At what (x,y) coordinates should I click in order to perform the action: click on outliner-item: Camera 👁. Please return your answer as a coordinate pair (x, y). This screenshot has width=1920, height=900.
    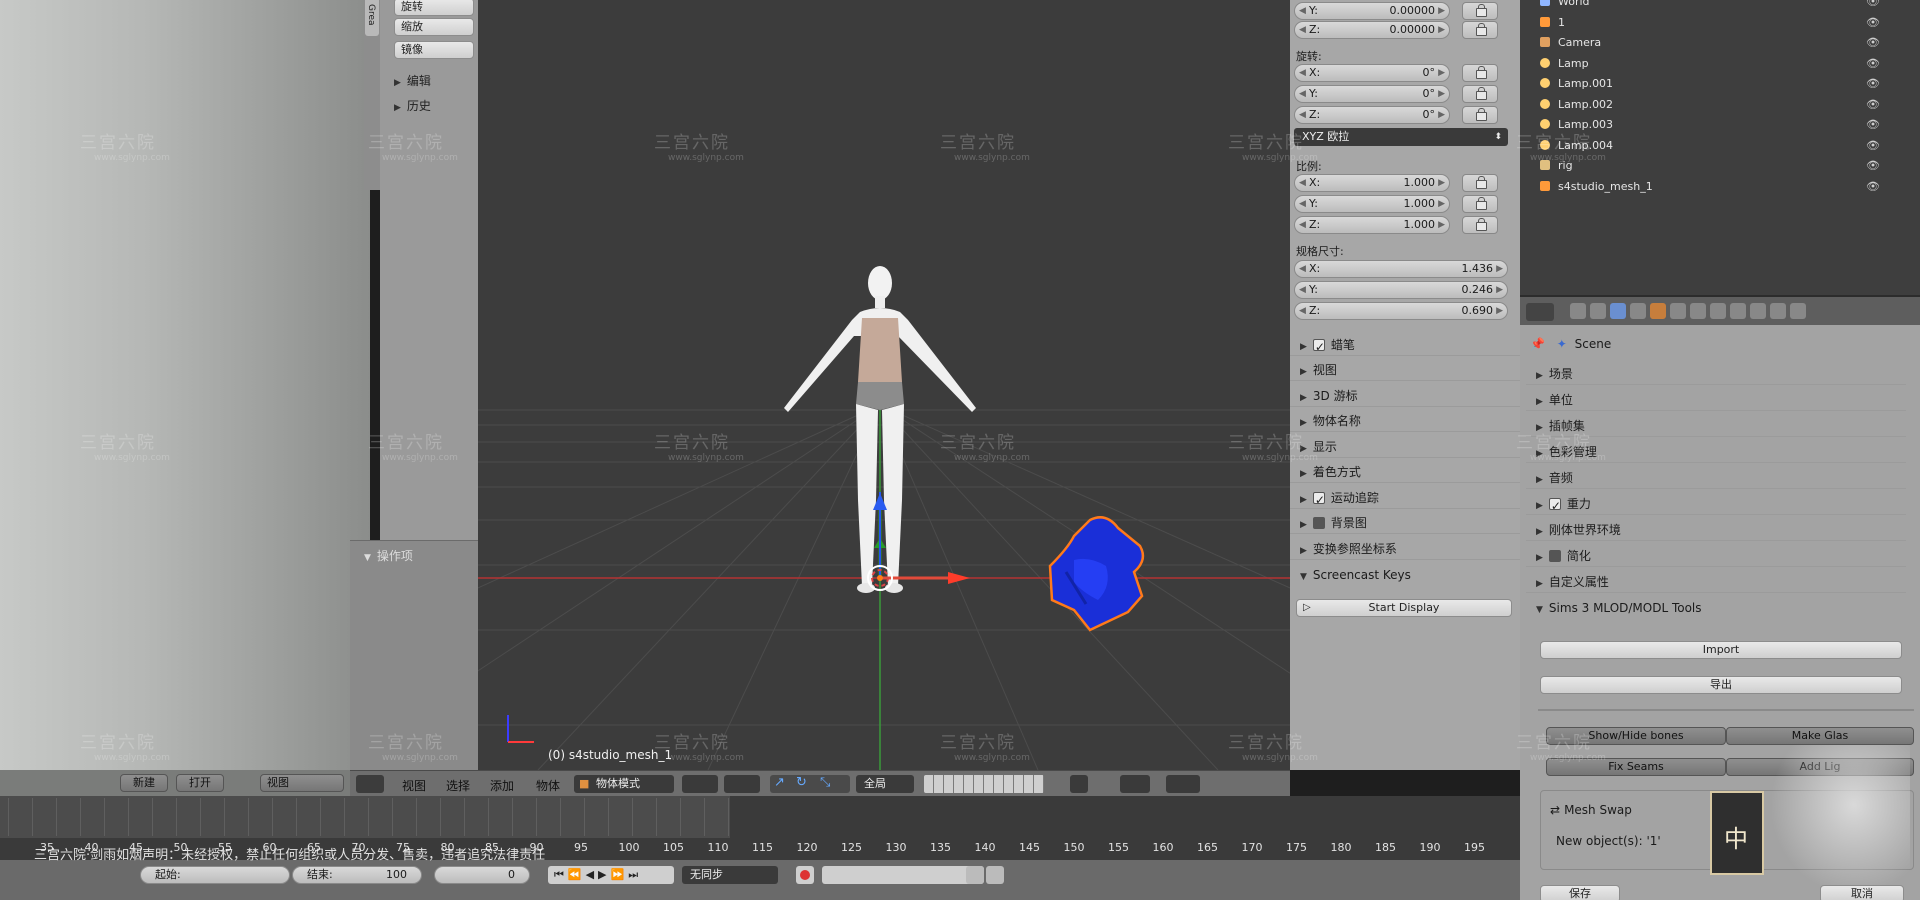
    Looking at the image, I should click on (1725, 43).